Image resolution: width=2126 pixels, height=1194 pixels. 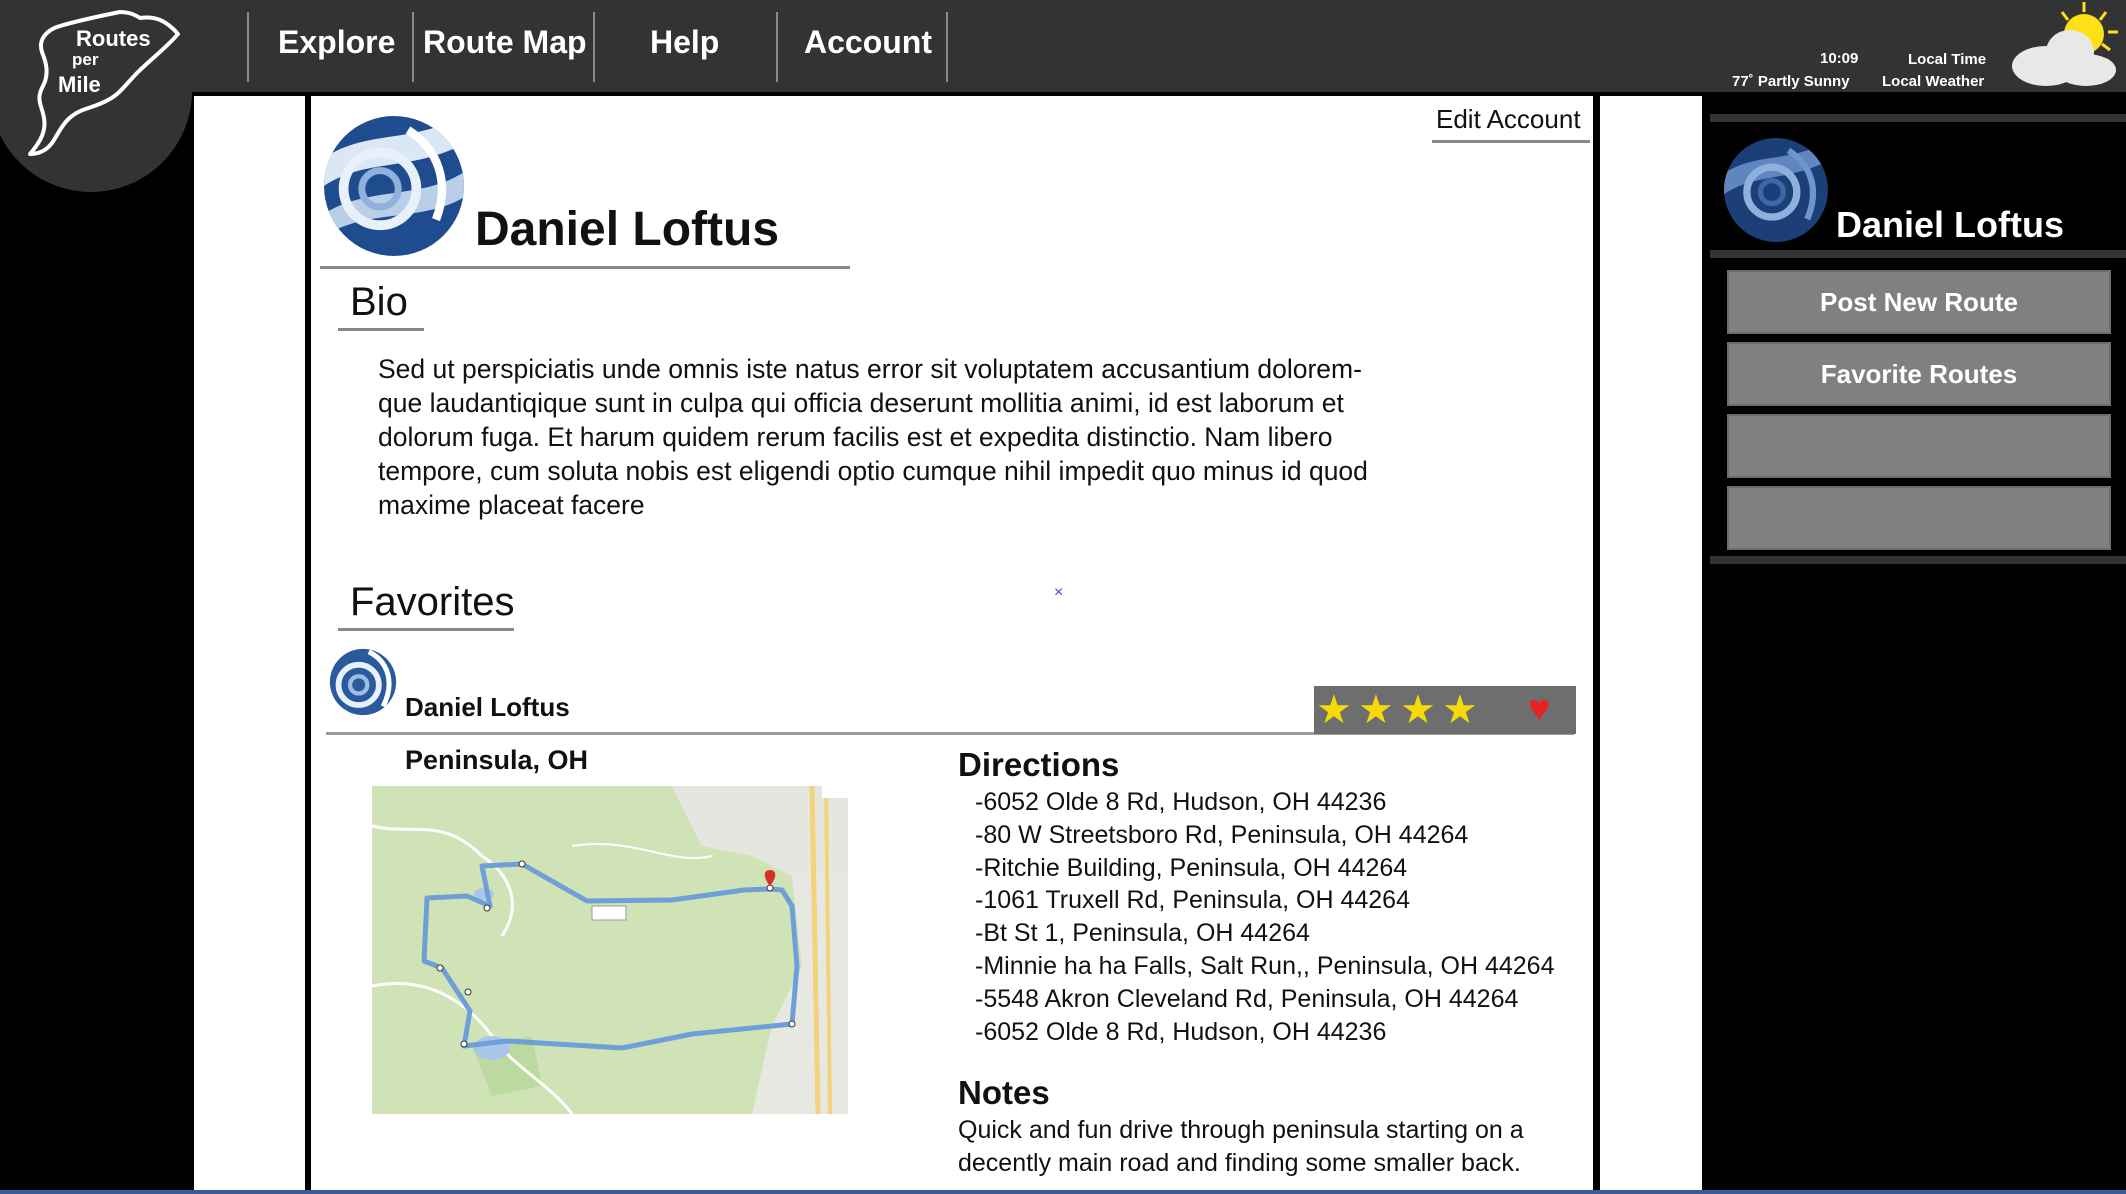 What do you see at coordinates (505, 42) in the screenshot?
I see `nav-route-map: Route Map` at bounding box center [505, 42].